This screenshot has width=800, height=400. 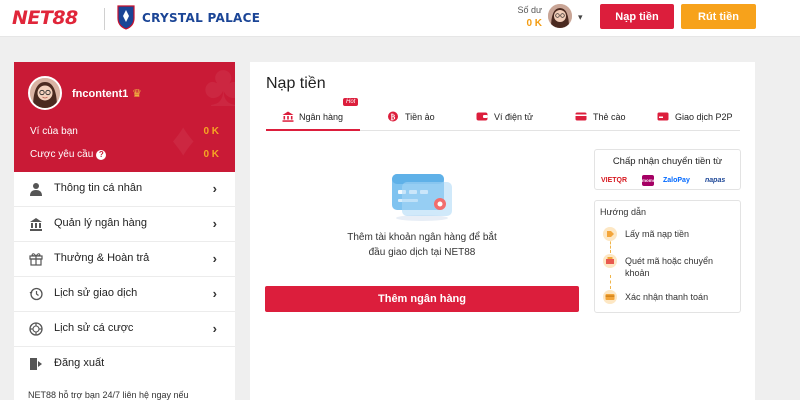 I want to click on ewallet-icon, so click(x=482, y=116).